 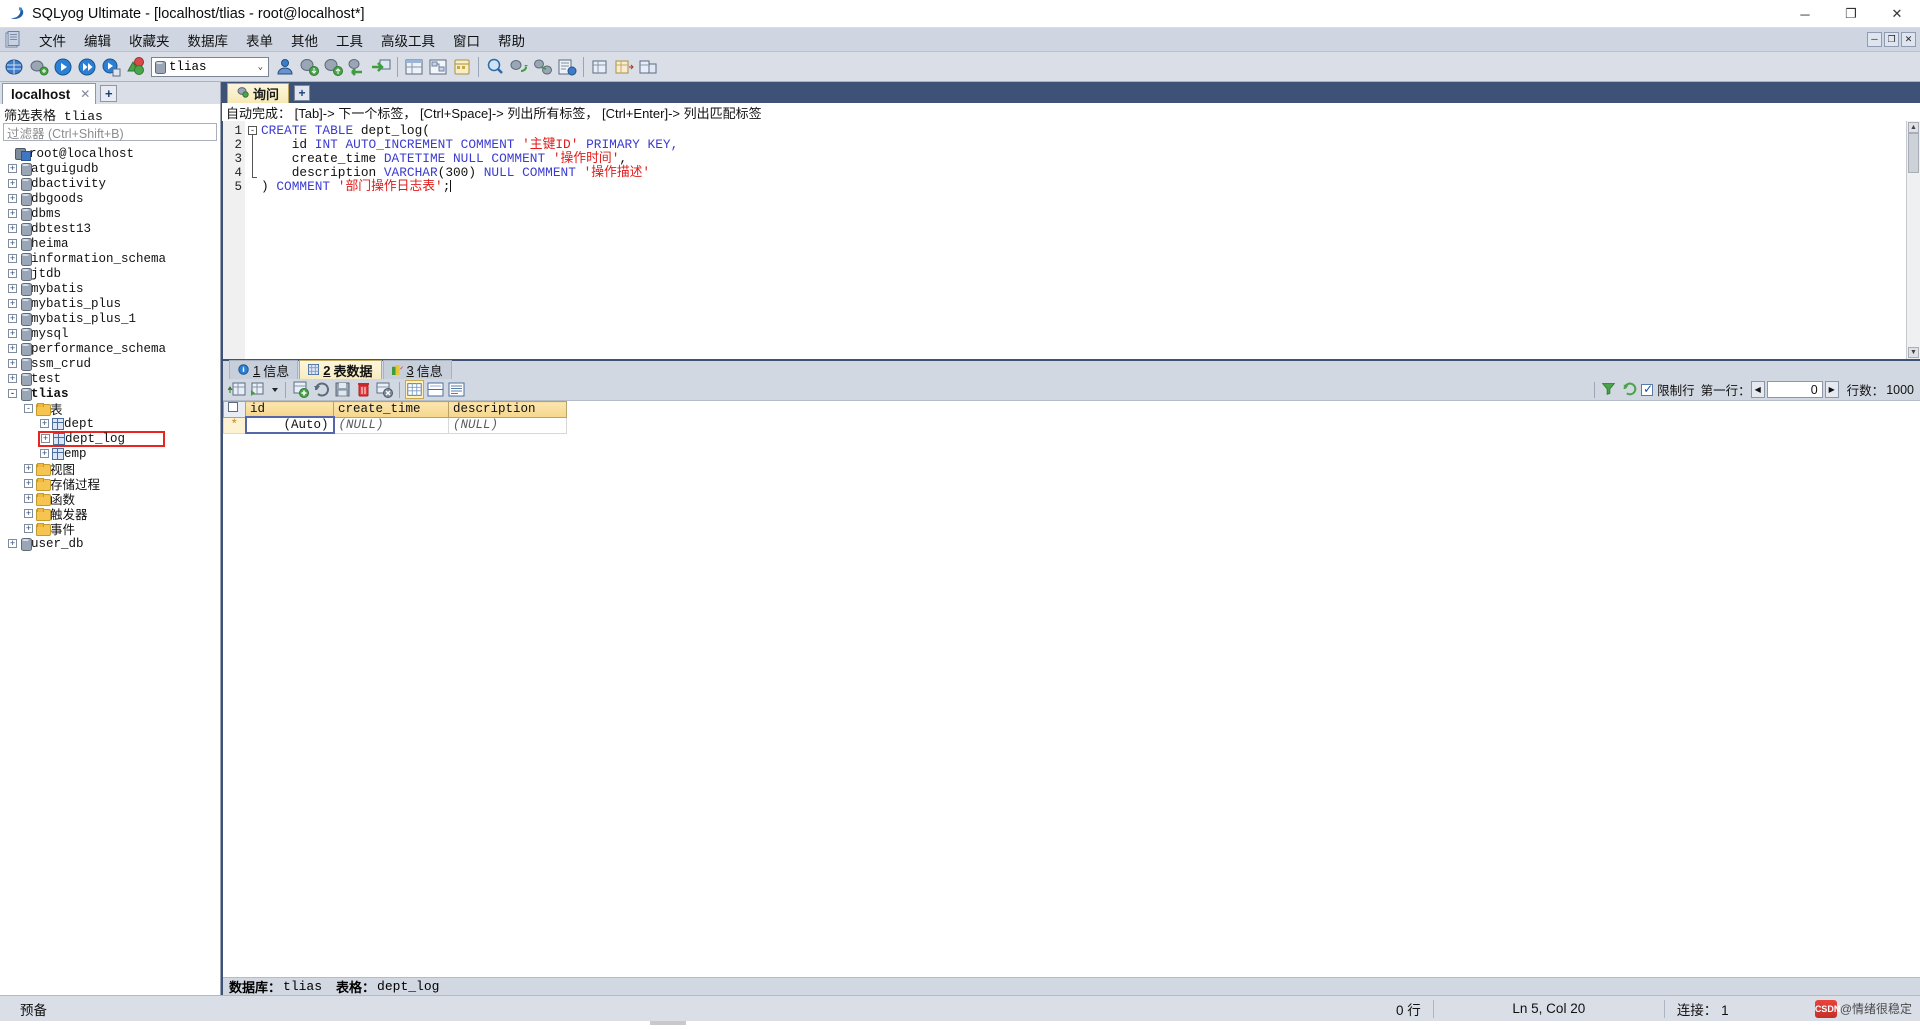 What do you see at coordinates (15, 67) in the screenshot?
I see `new-connection-icon` at bounding box center [15, 67].